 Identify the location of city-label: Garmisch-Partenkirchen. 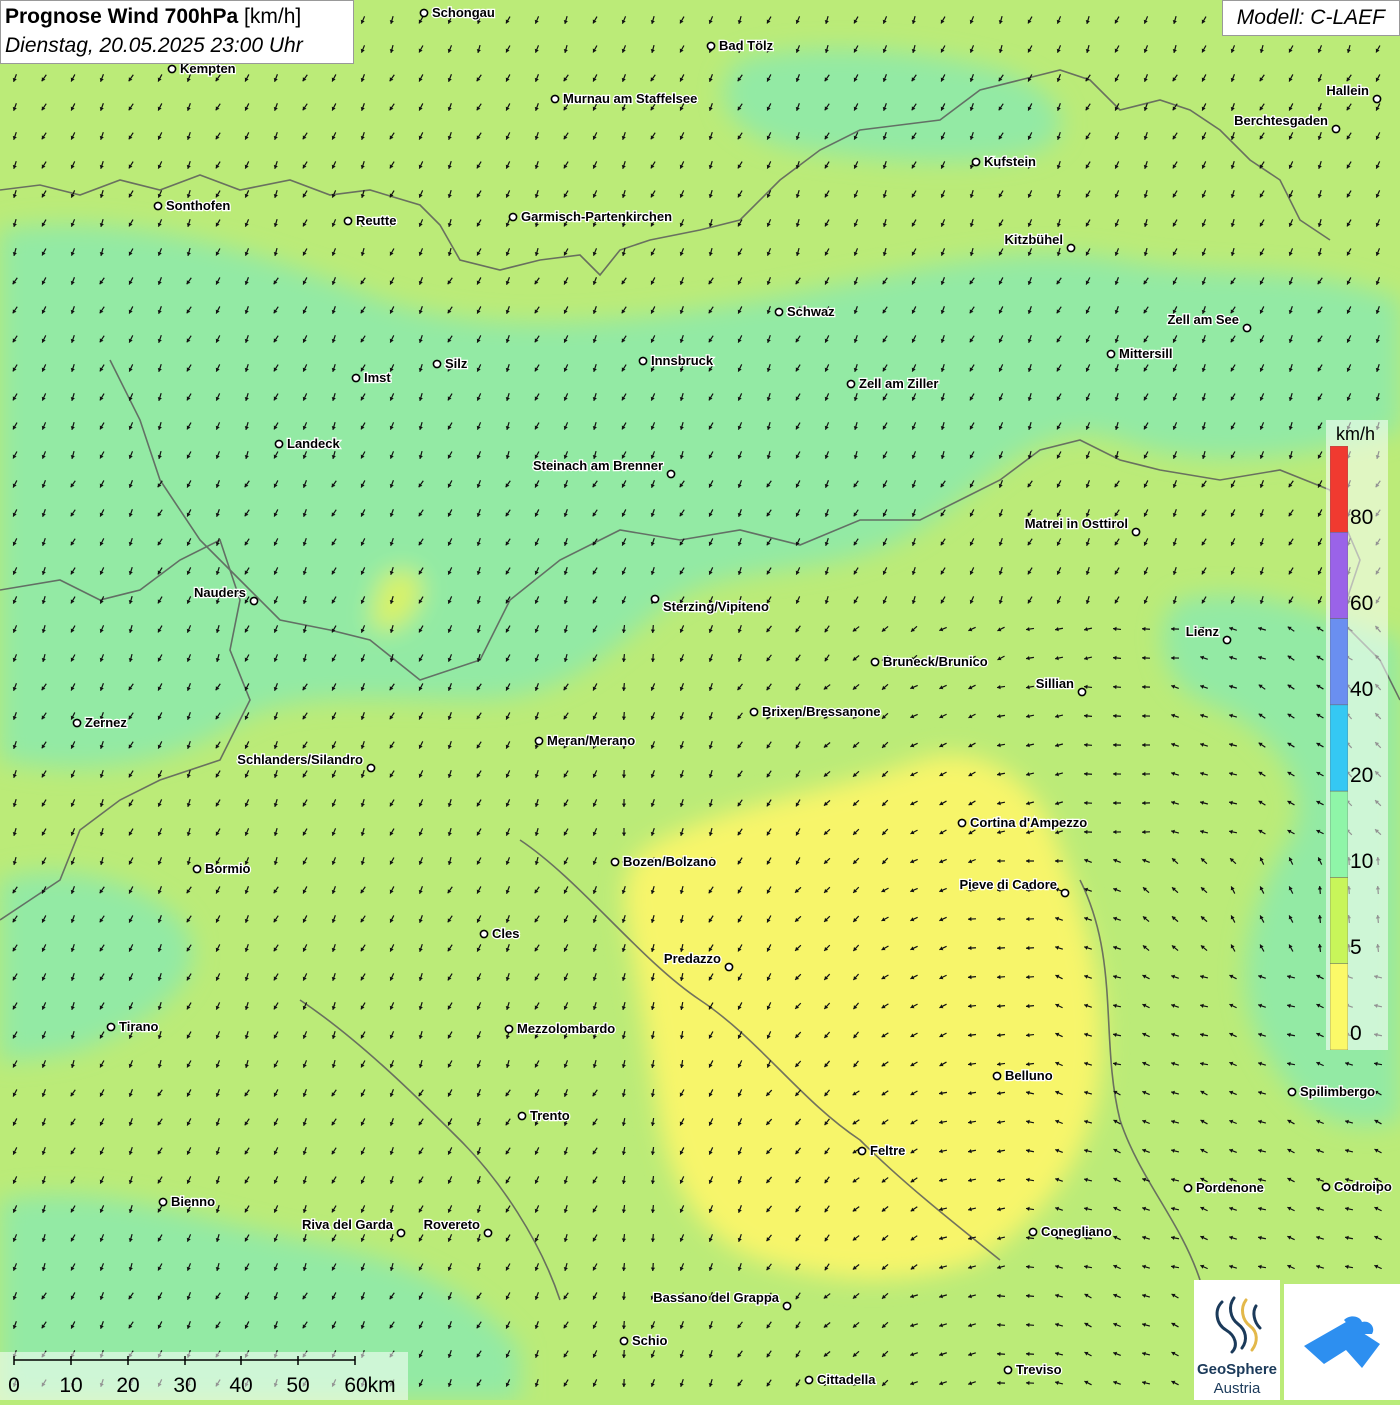
(596, 216).